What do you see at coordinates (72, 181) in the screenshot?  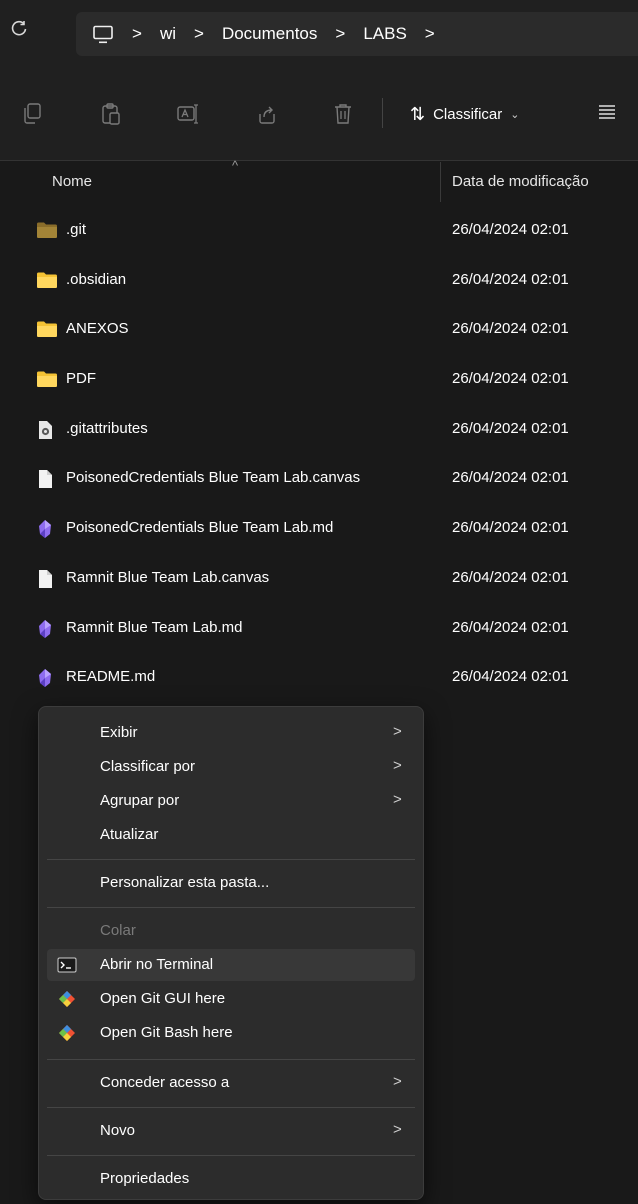 I see `column-header-name: Nome` at bounding box center [72, 181].